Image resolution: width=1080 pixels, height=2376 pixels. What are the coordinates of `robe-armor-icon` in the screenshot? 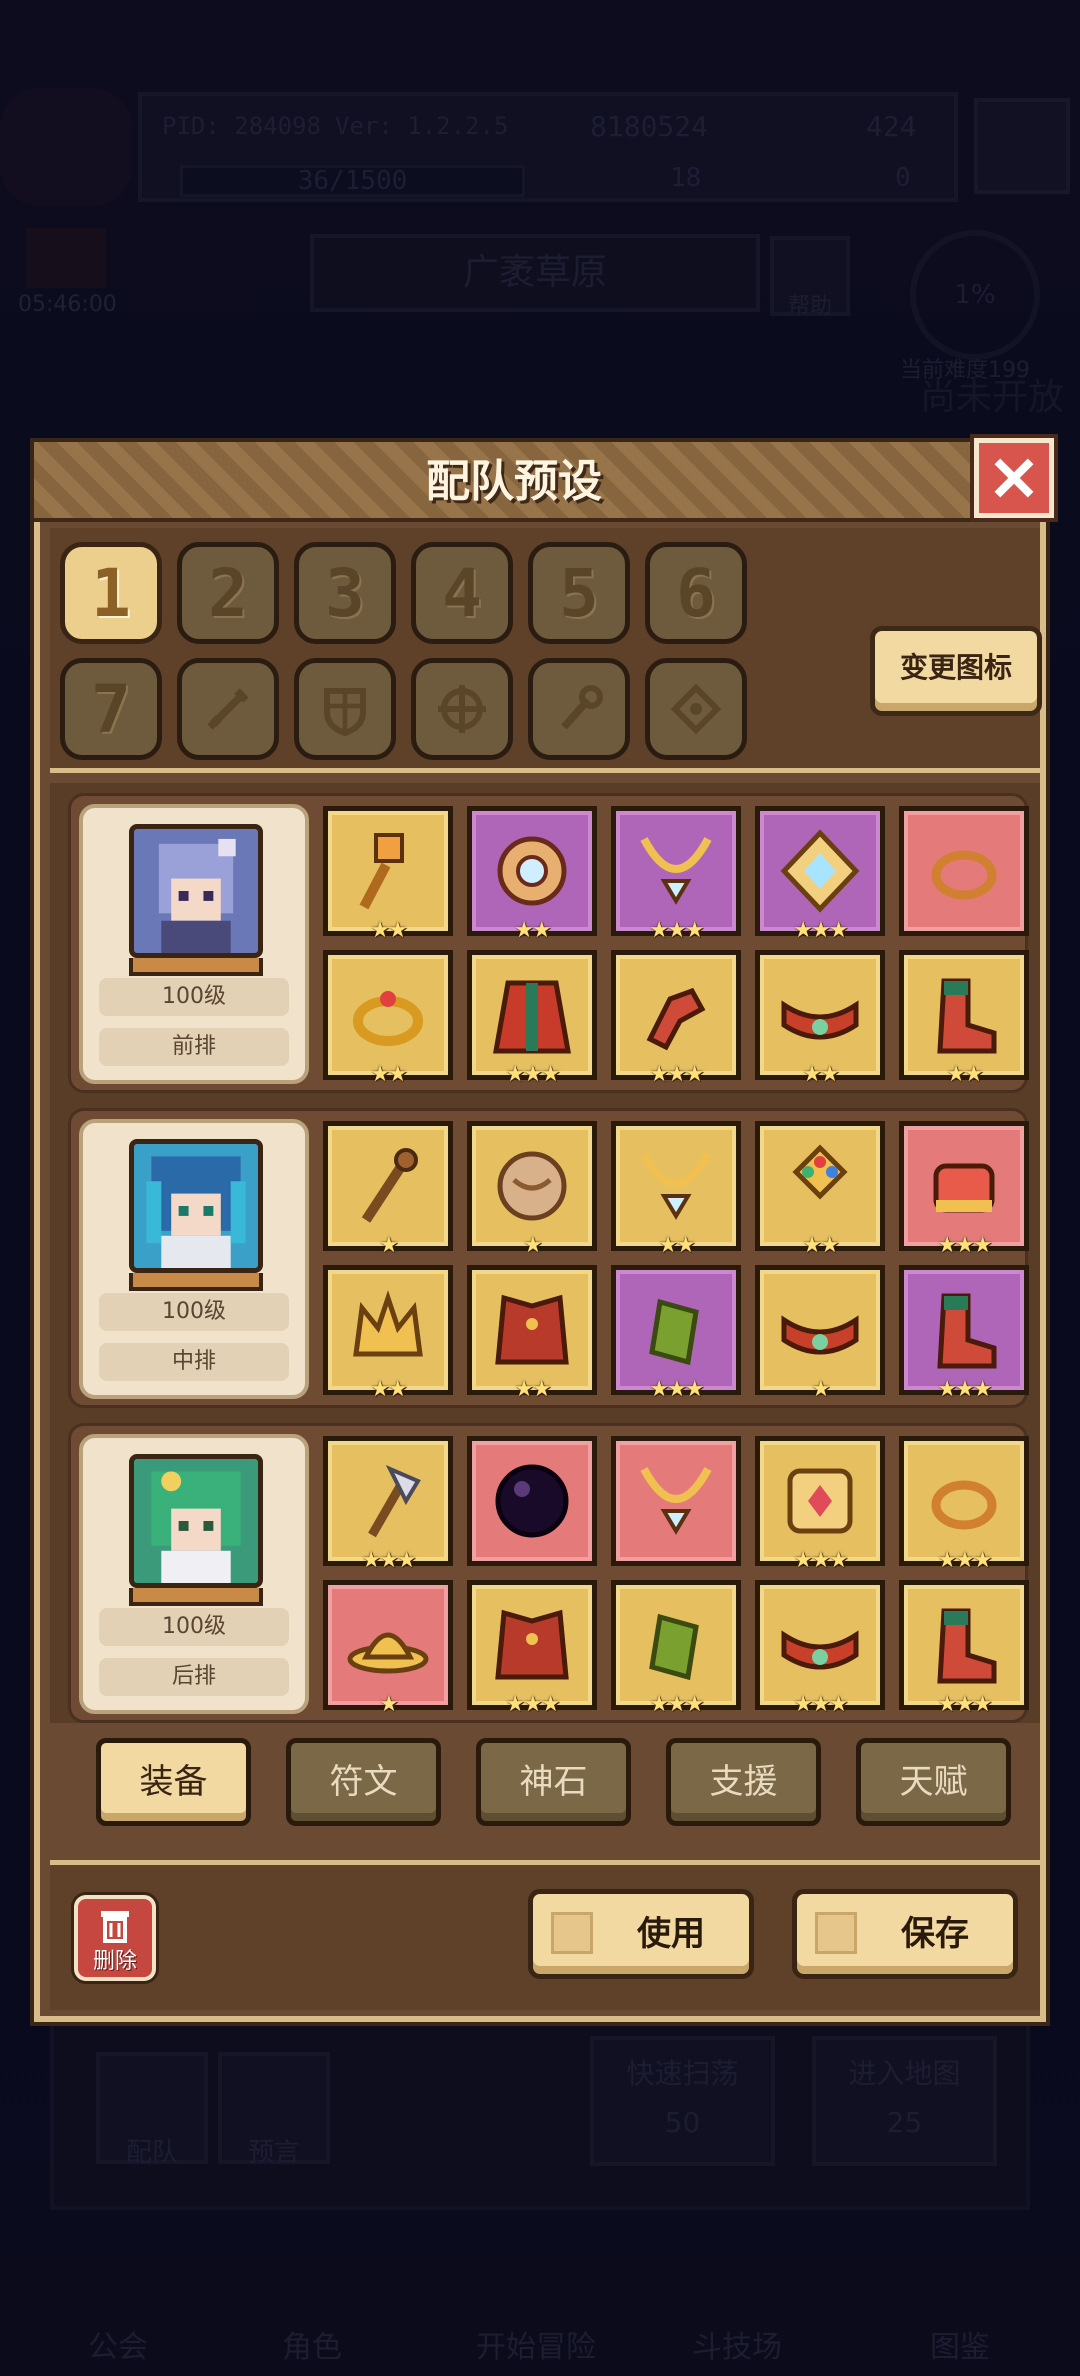 It's located at (532, 1017).